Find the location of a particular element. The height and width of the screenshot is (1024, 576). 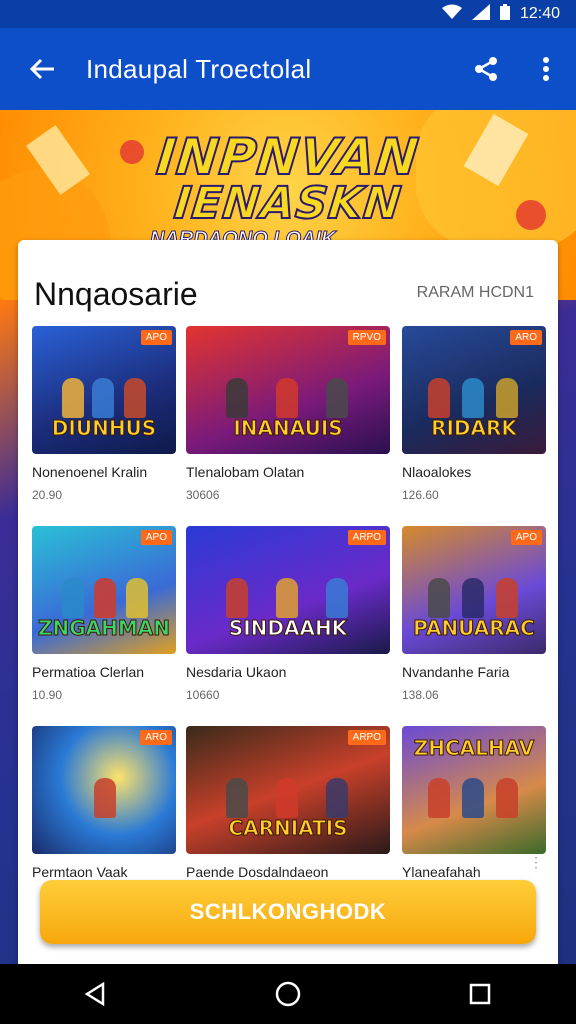

hero-title-line2: IENASKN is located at coordinates (288, 203).